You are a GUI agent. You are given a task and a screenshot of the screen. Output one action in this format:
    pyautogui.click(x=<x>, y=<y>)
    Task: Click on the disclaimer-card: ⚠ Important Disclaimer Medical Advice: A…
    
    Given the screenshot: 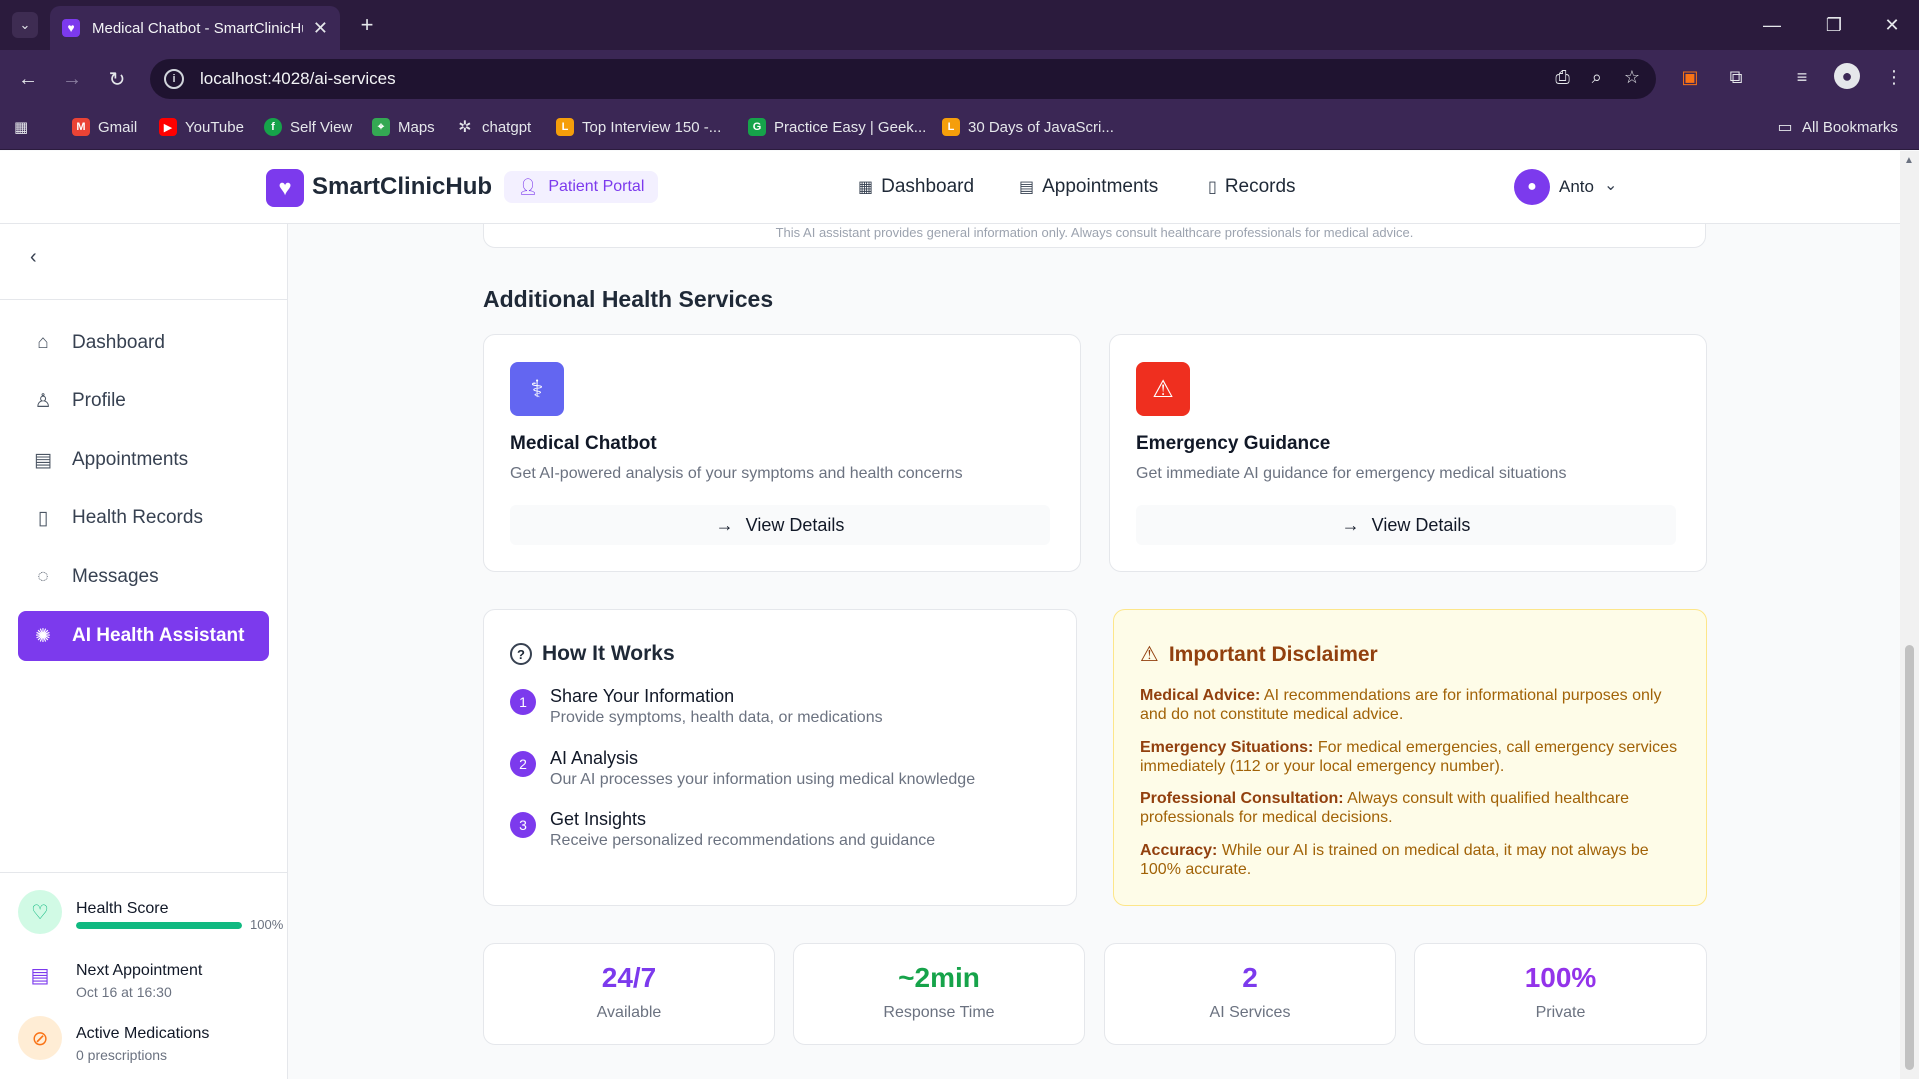 What is the action you would take?
    pyautogui.click(x=1410, y=757)
    